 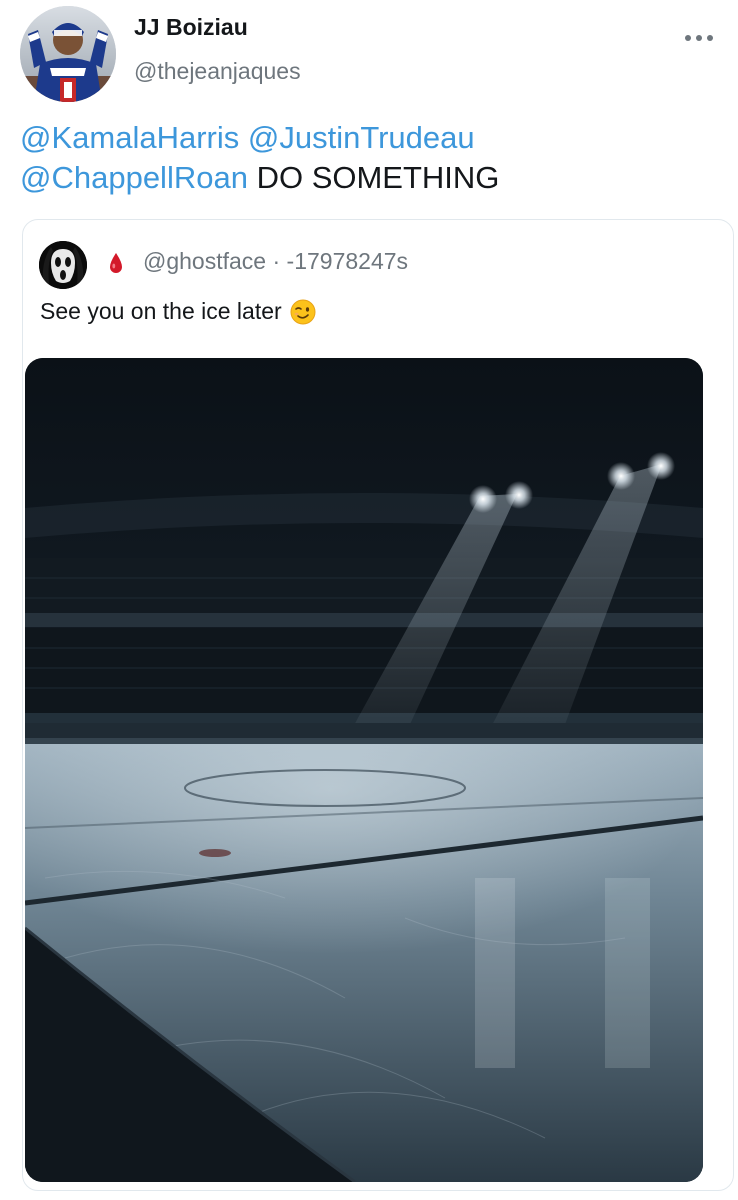 What do you see at coordinates (129, 137) in the screenshot?
I see `mention-link: @KamalaHarris` at bounding box center [129, 137].